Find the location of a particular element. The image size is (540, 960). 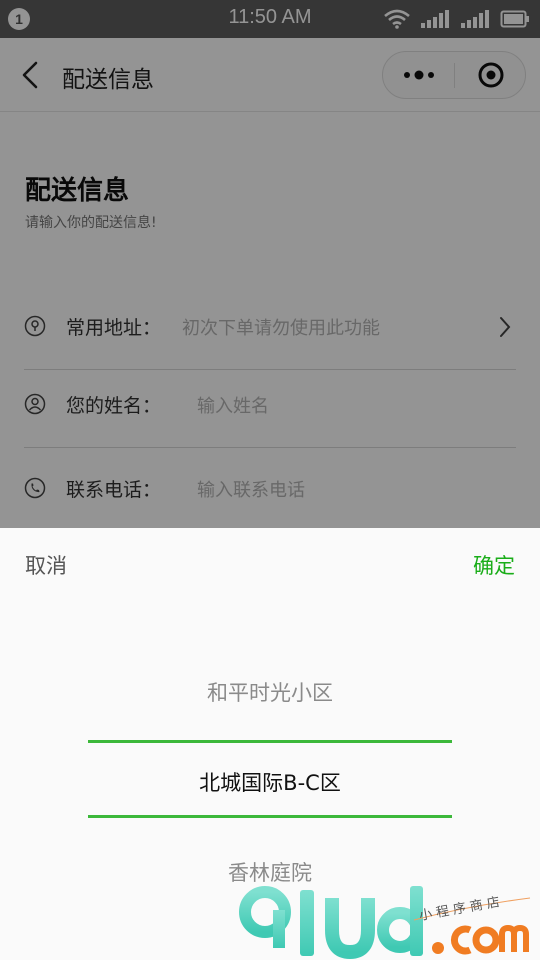

confirm-button: 确定 is located at coordinates (494, 565).